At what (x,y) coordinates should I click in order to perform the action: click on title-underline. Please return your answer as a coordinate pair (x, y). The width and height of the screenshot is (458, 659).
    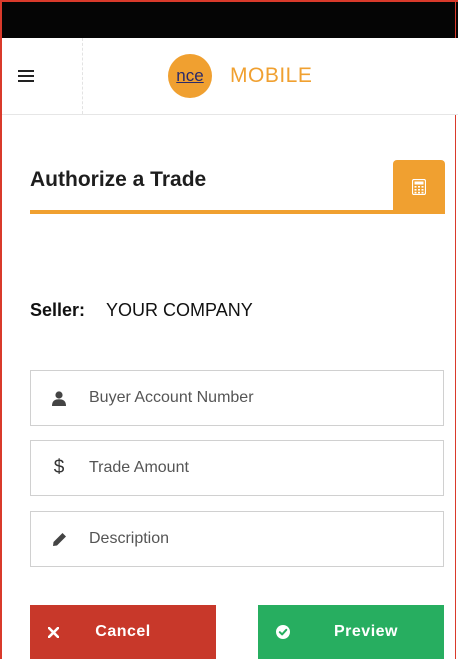
    Looking at the image, I should click on (212, 212).